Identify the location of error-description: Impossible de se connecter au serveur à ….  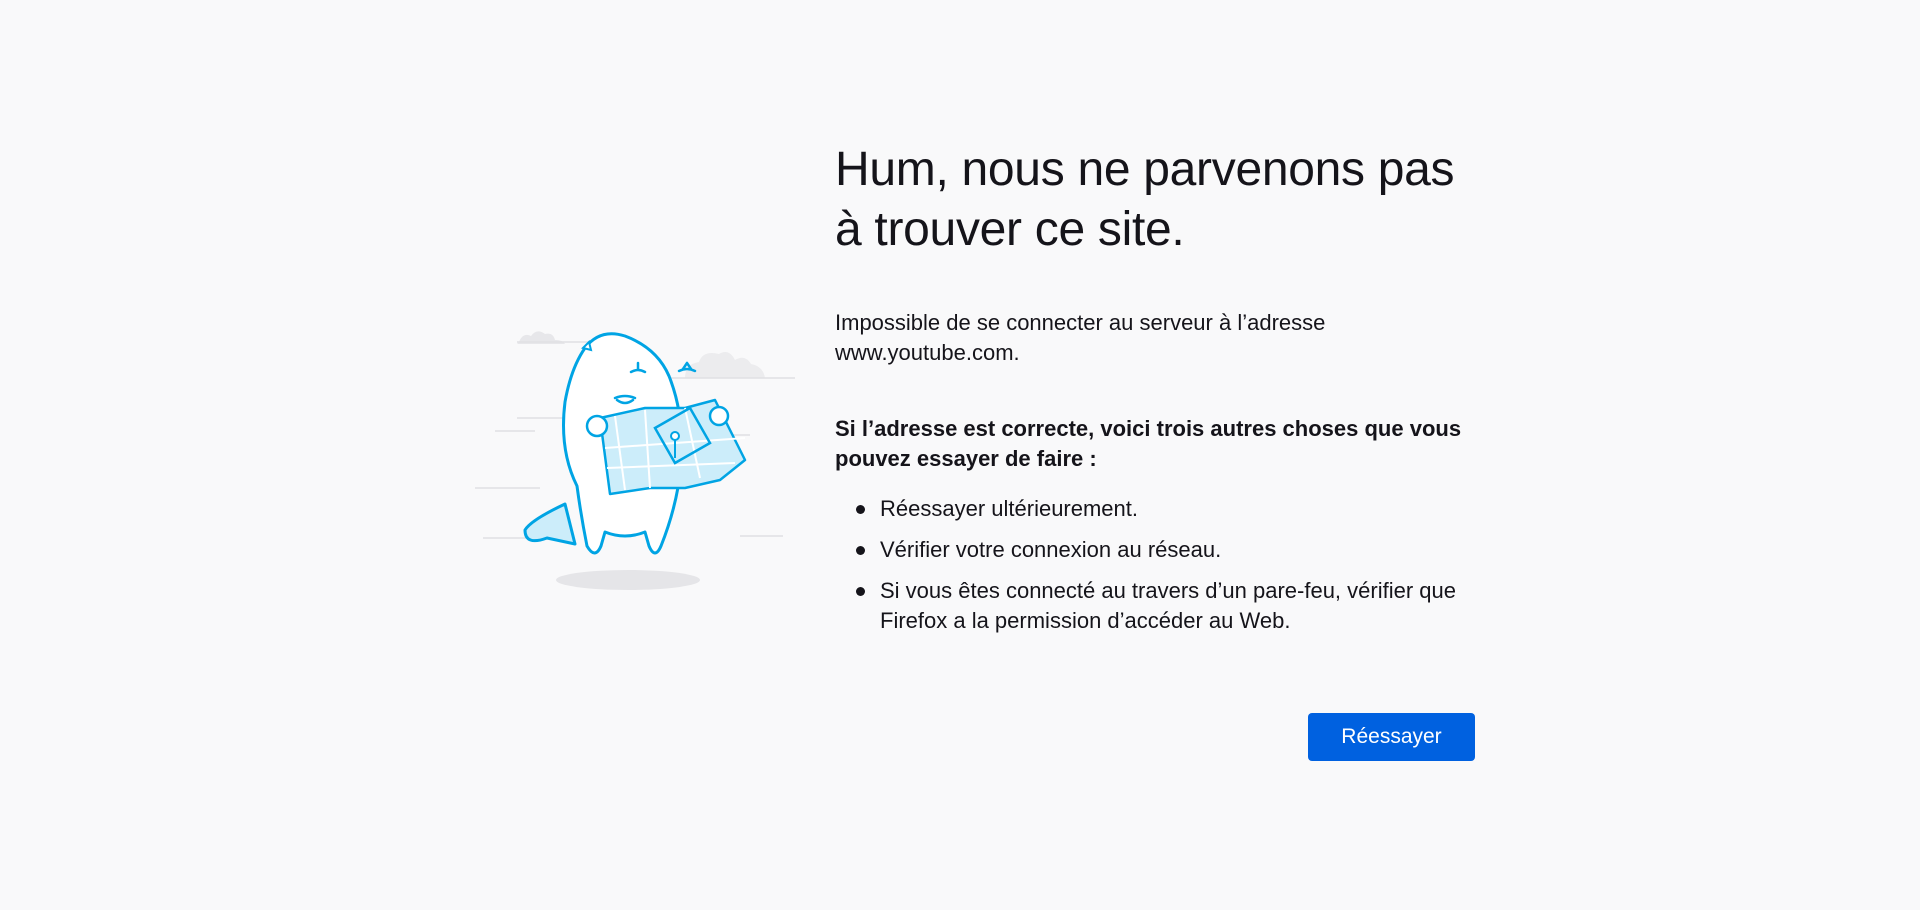
(1080, 337).